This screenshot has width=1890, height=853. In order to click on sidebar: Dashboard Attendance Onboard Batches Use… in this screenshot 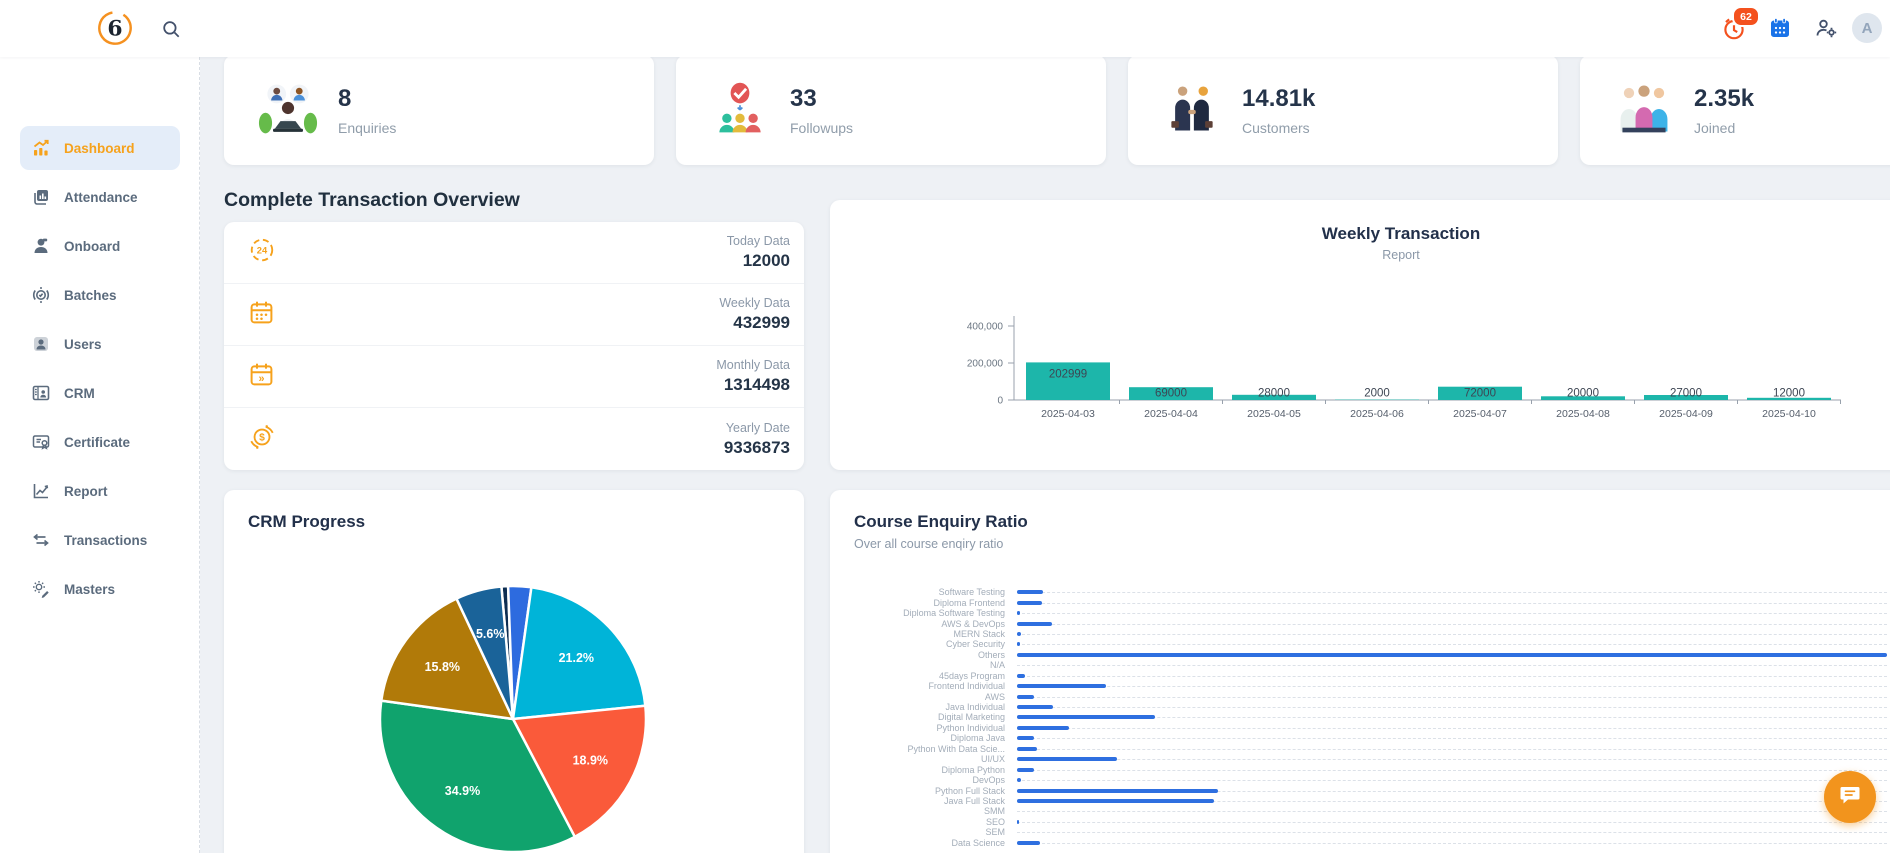, I will do `click(100, 455)`.